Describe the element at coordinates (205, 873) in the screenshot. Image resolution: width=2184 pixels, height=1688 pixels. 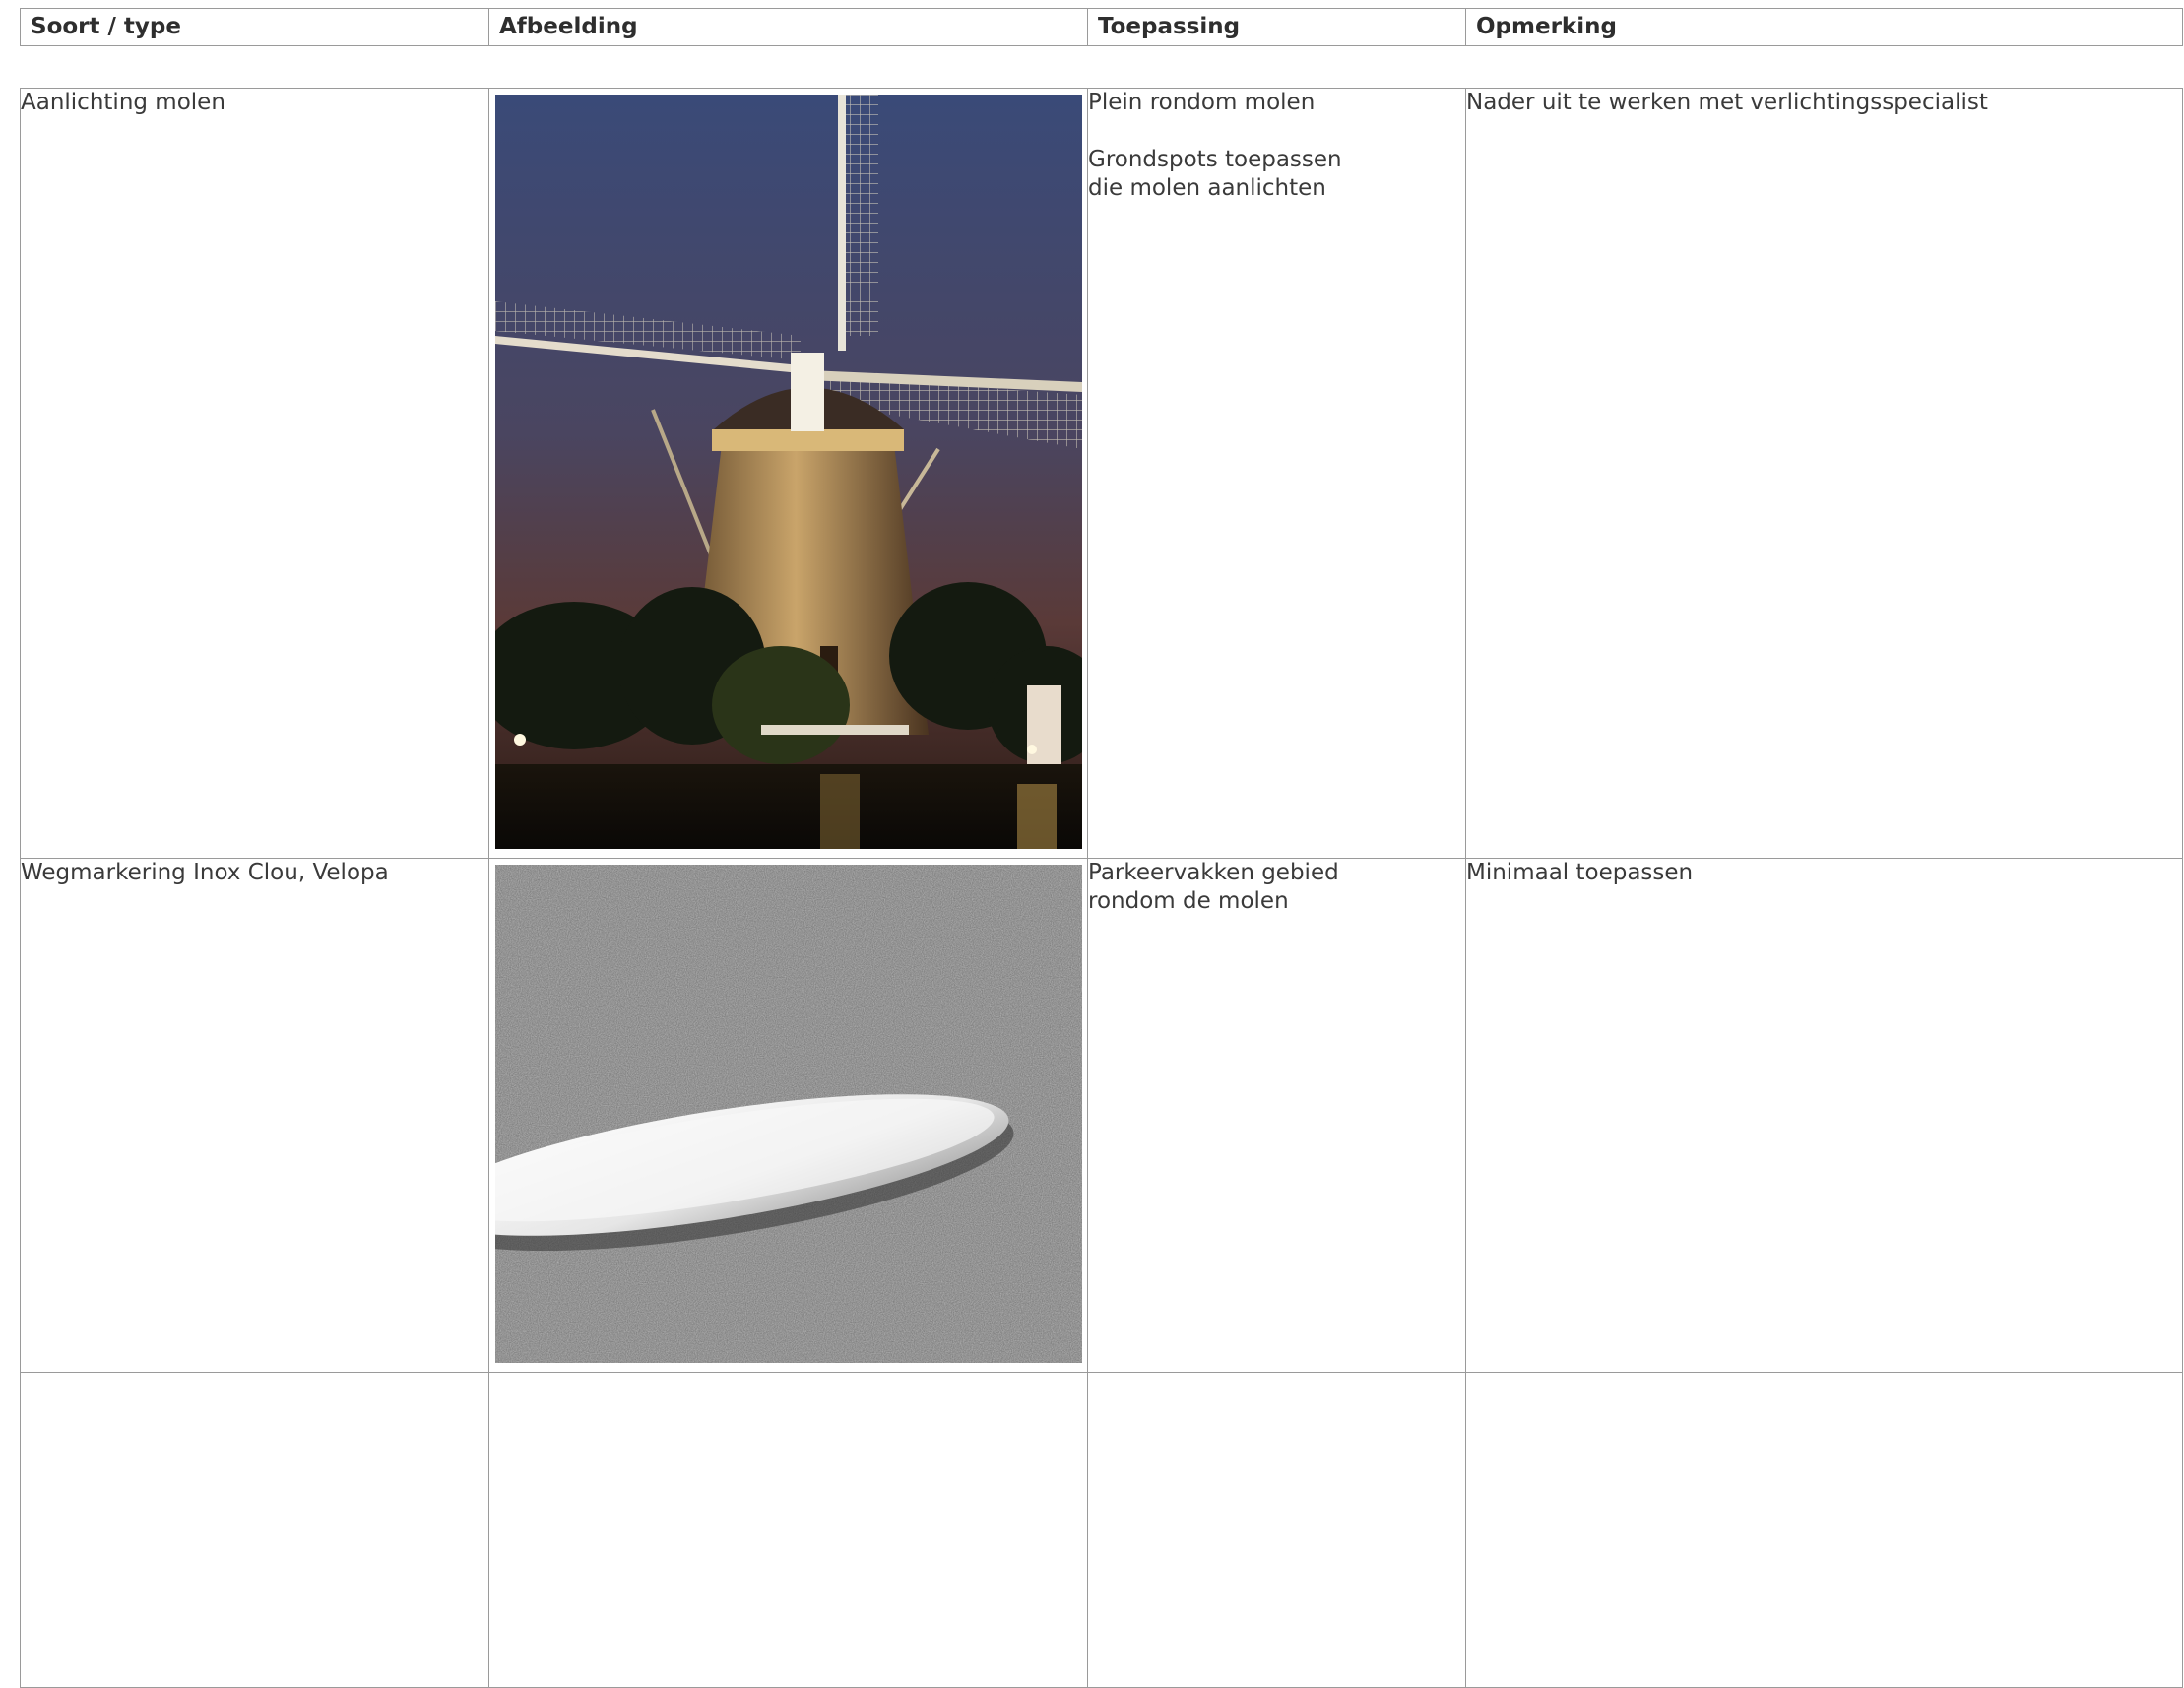
I see `type-text: Wegmarkering Inox Clou, Velopa` at that location.